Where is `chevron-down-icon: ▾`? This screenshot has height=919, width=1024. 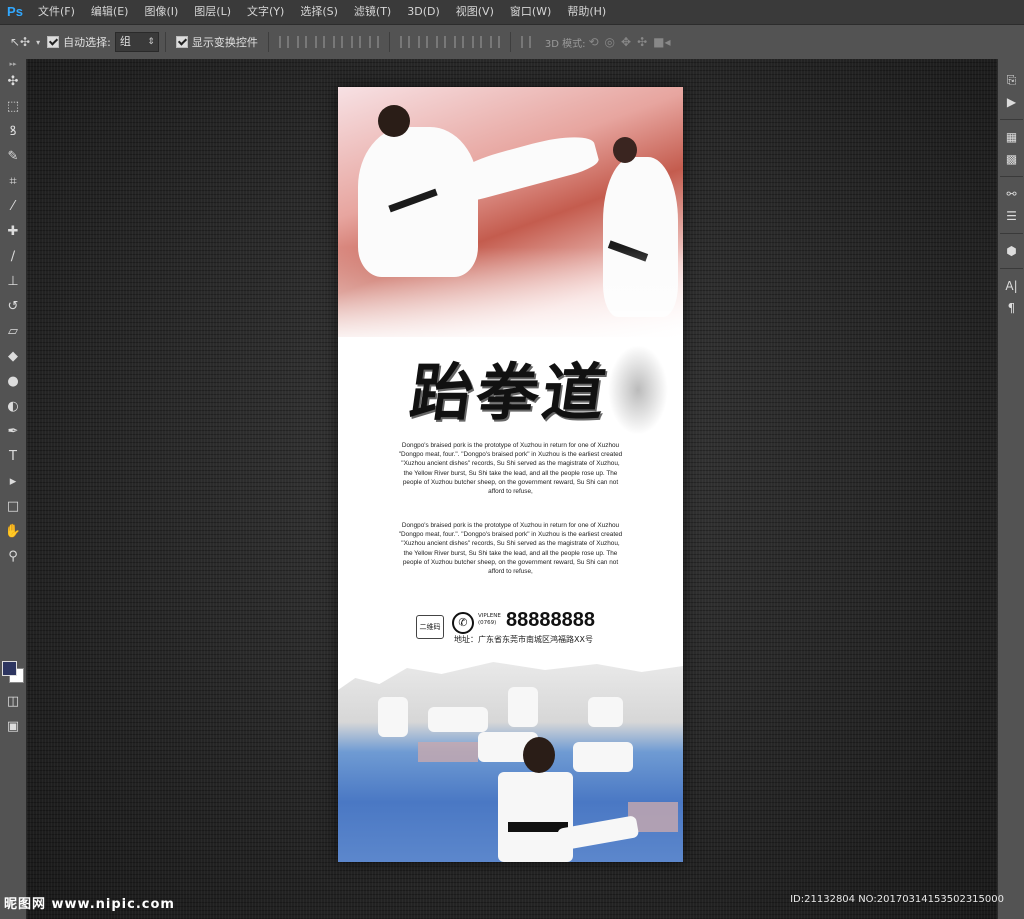
chevron-down-icon: ▾ is located at coordinates (38, 42).